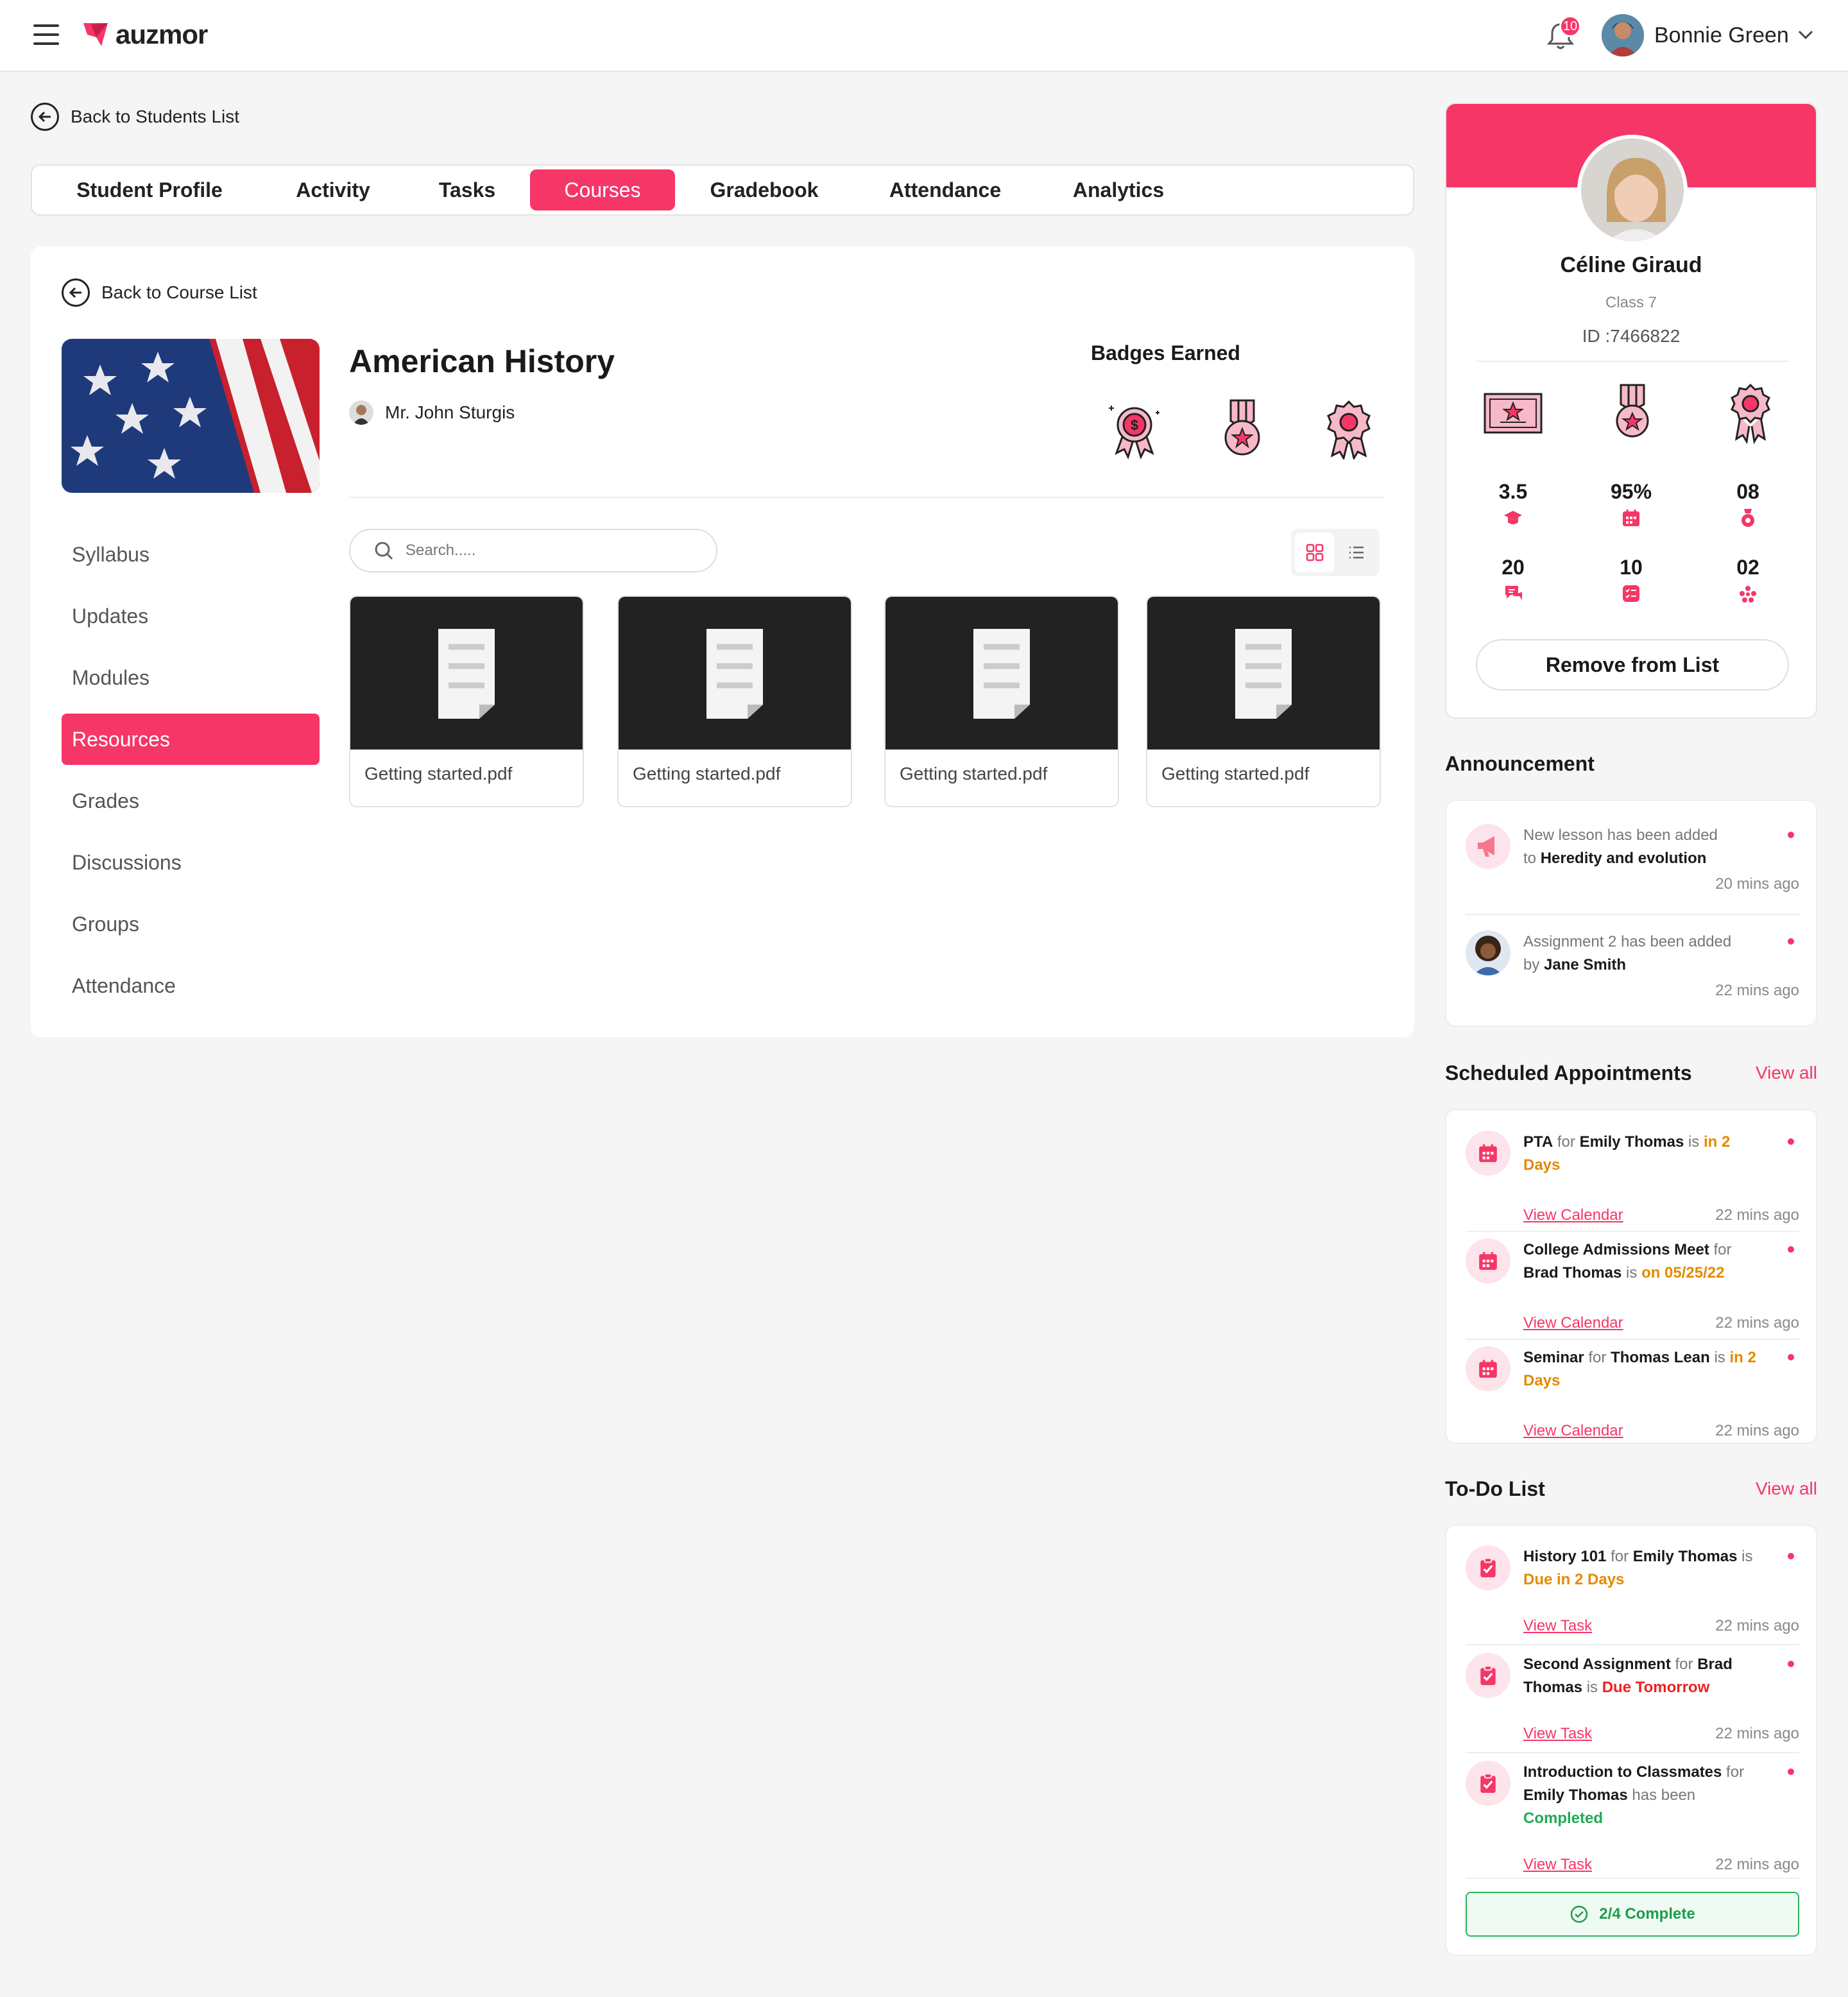 This screenshot has width=1848, height=1997. What do you see at coordinates (162, 34) in the screenshot?
I see `brand-name: auzmor` at bounding box center [162, 34].